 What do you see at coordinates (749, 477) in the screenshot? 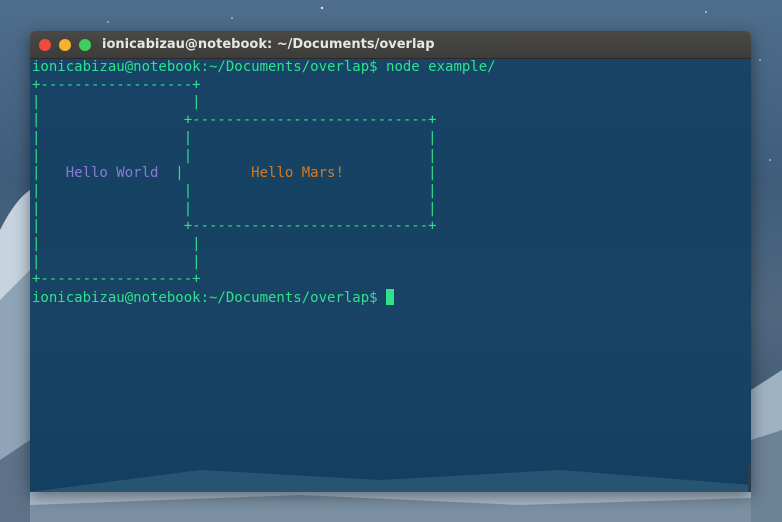
I see `scrollbar` at bounding box center [749, 477].